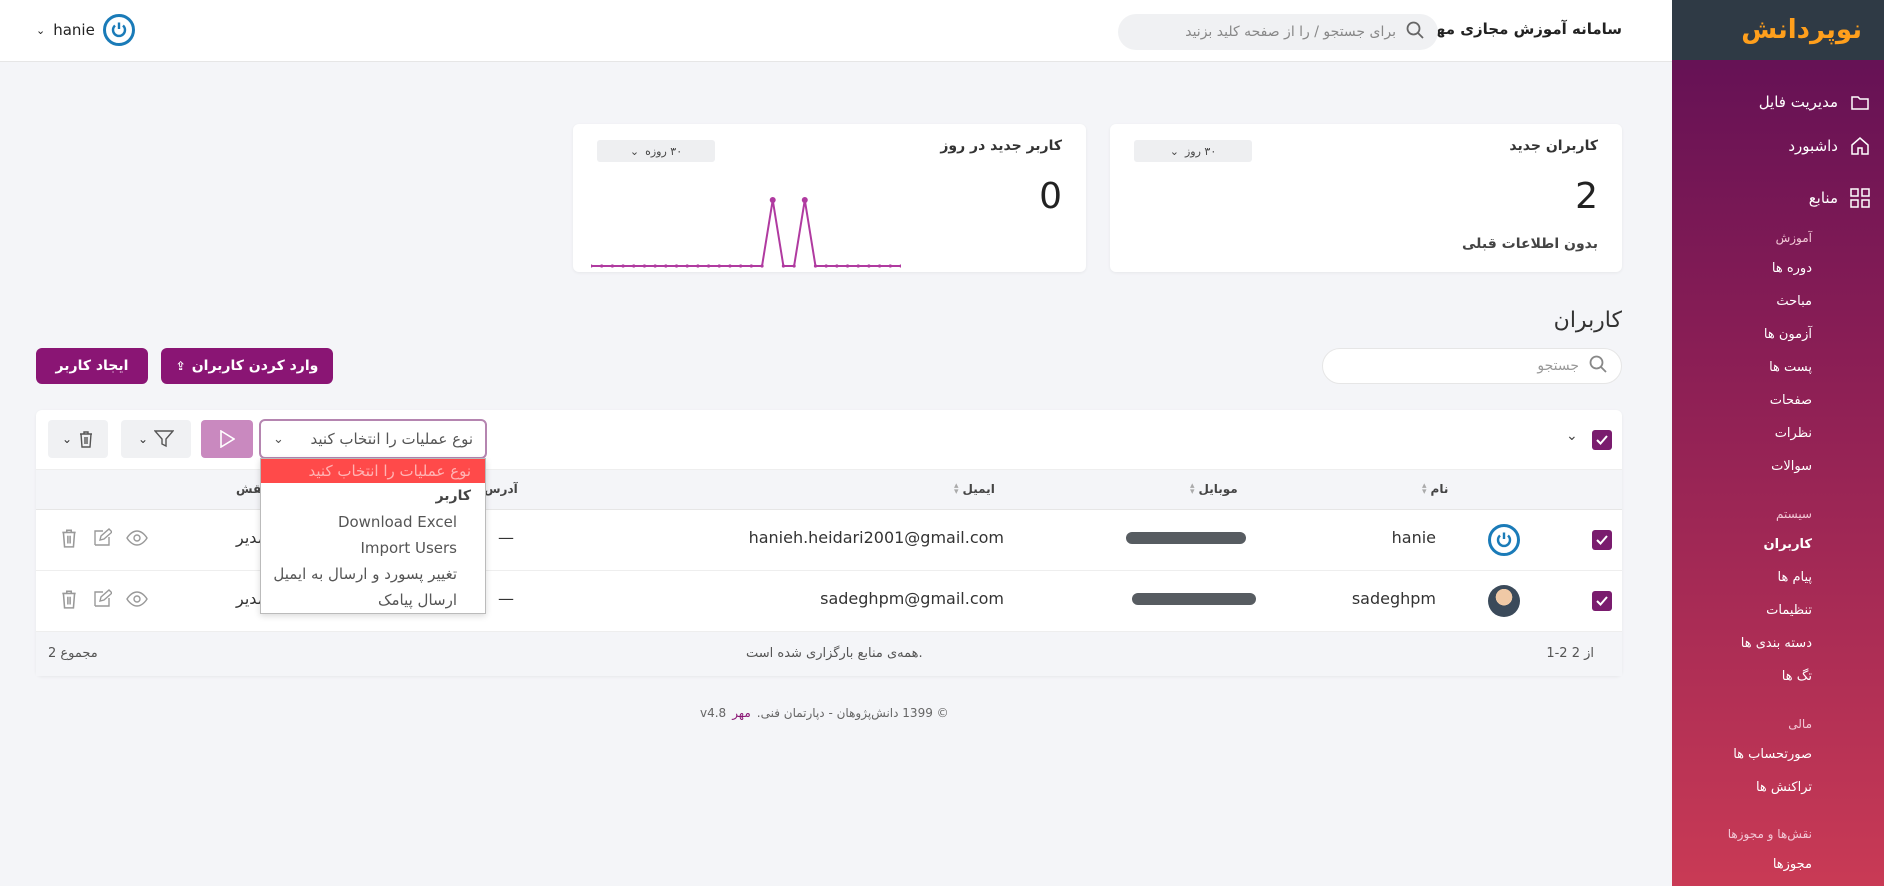 This screenshot has width=1884, height=886. Describe the element at coordinates (1791, 400) in the screenshot. I see `sidebar-item-pages: صفحات` at that location.